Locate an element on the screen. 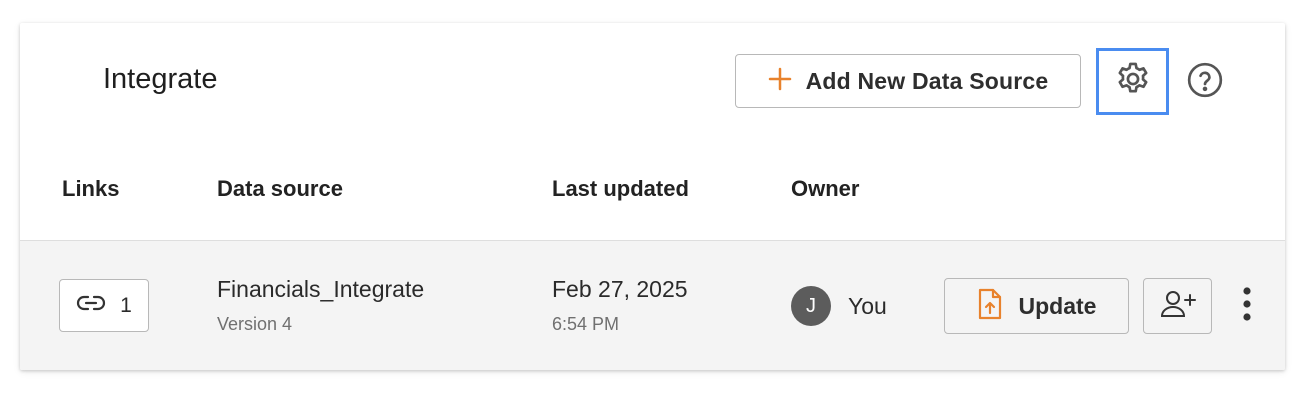  column-header-links: Links is located at coordinates (91, 188).